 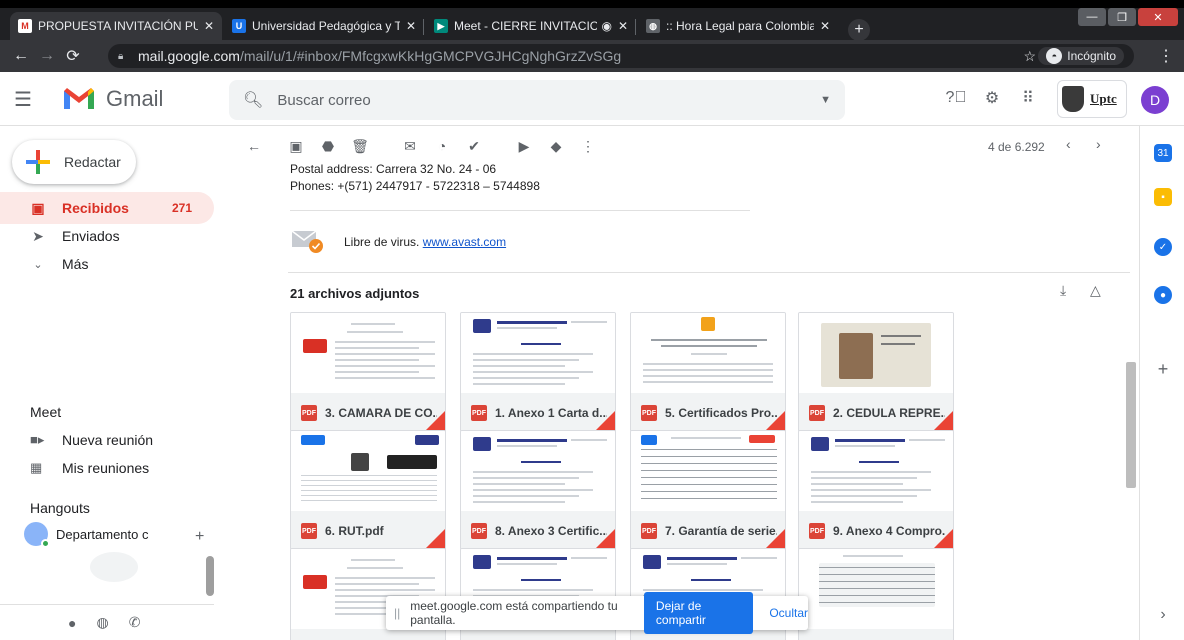 I want to click on nav-item-label: Más, so click(x=75, y=264).